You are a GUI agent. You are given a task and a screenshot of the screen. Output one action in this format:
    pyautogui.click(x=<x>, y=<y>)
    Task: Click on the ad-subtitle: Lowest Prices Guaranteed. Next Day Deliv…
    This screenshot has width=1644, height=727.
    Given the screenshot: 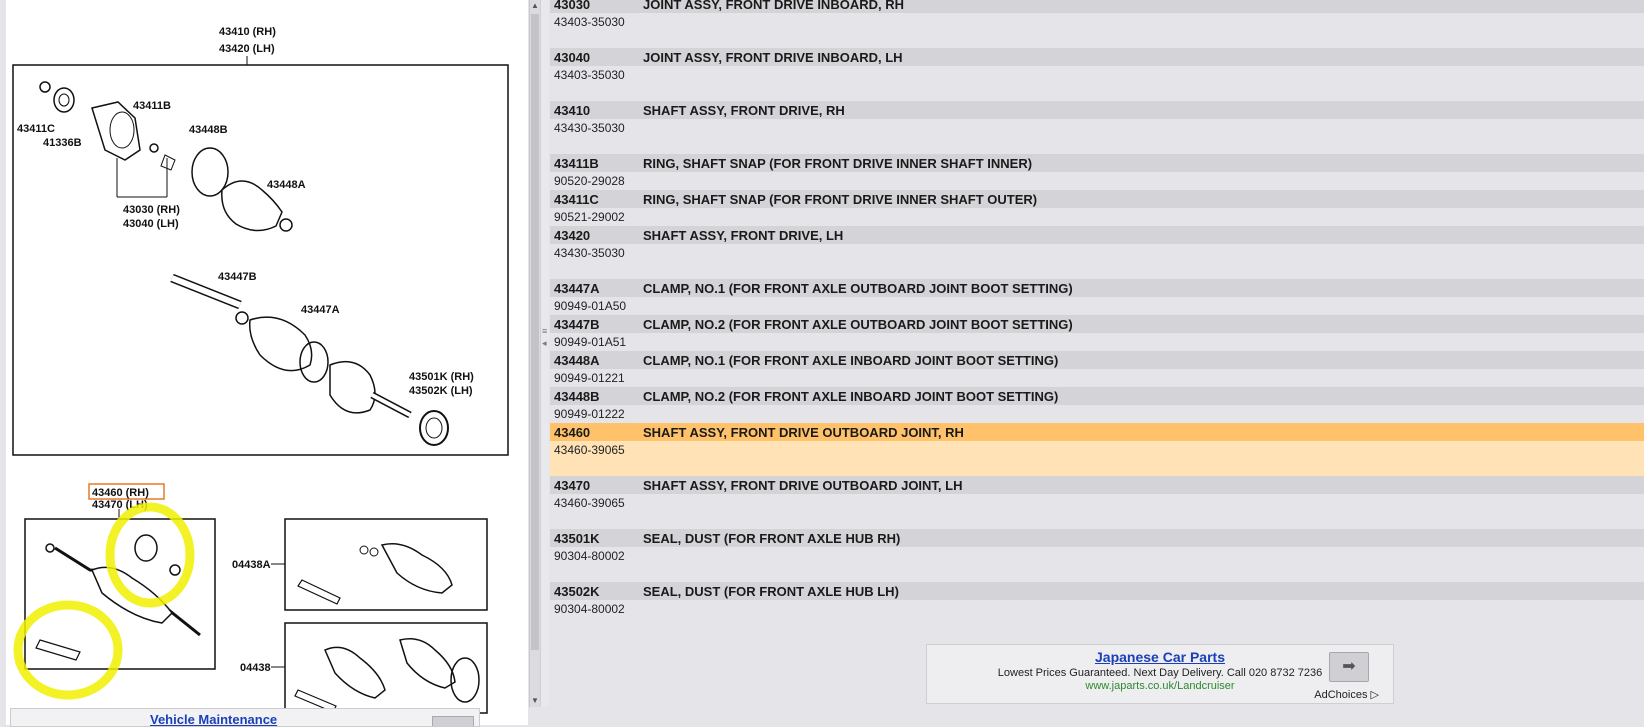 What is the action you would take?
    pyautogui.click(x=1160, y=673)
    